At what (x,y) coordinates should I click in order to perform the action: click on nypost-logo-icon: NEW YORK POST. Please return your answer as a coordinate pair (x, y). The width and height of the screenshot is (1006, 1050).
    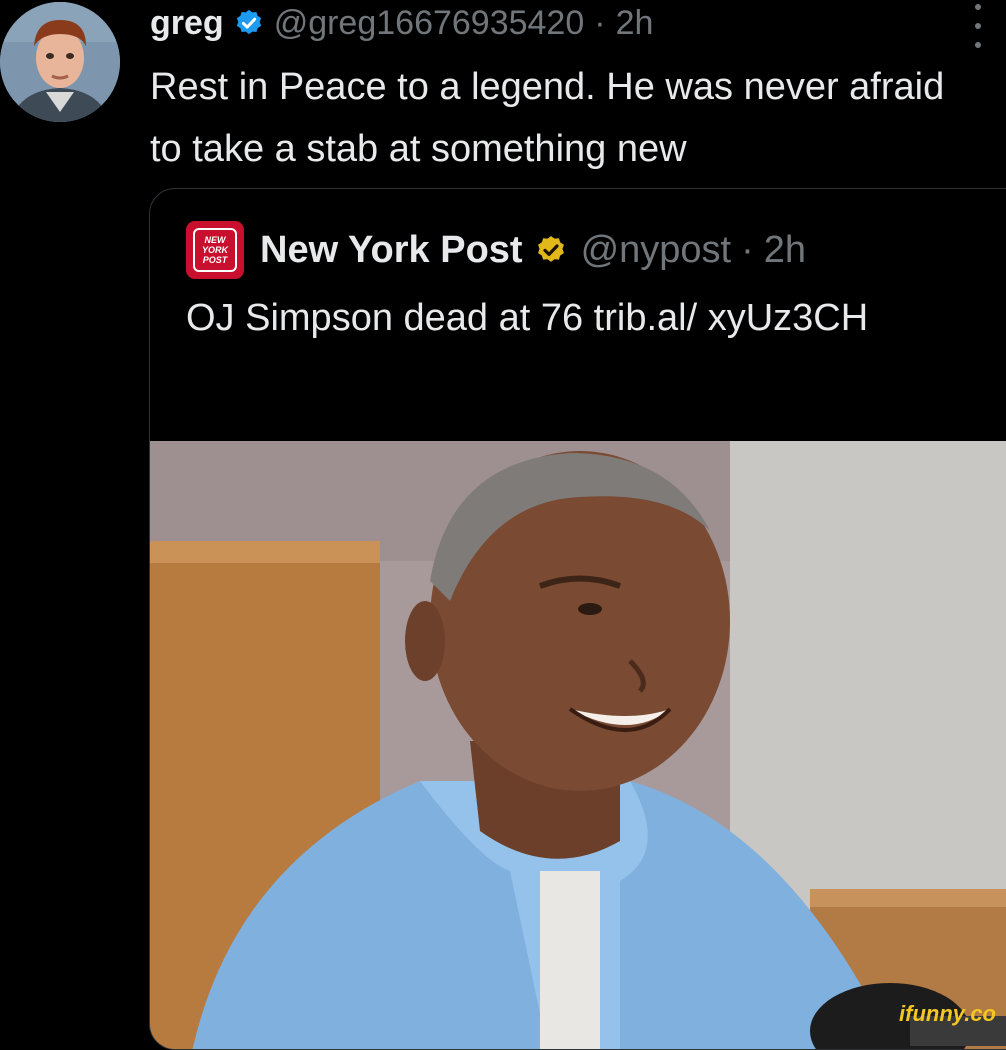
    Looking at the image, I should click on (215, 250).